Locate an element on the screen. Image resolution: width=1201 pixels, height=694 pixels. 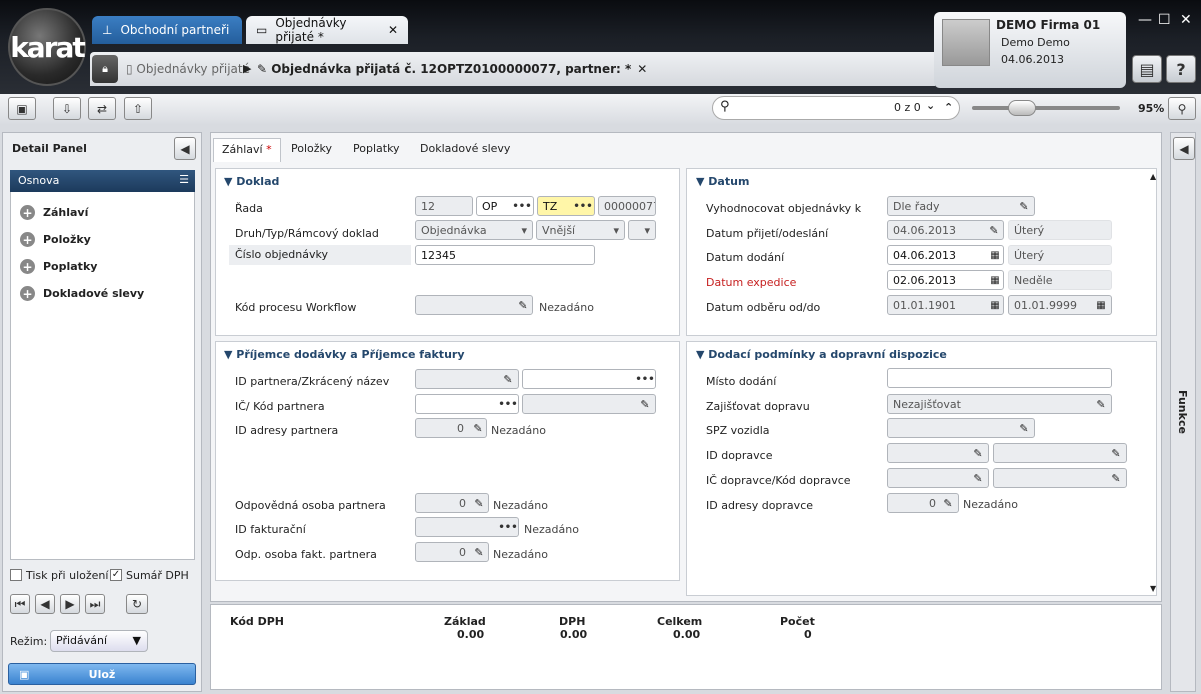
close-icon: ✕ is located at coordinates (642, 69).